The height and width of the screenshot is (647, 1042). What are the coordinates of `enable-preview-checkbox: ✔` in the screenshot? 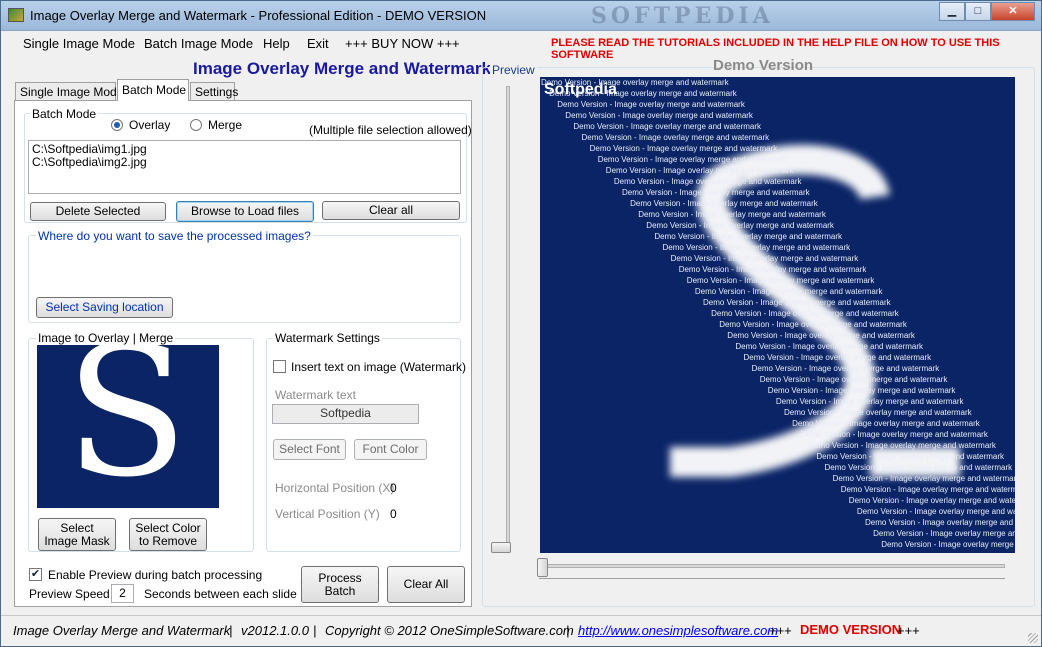 It's located at (35, 574).